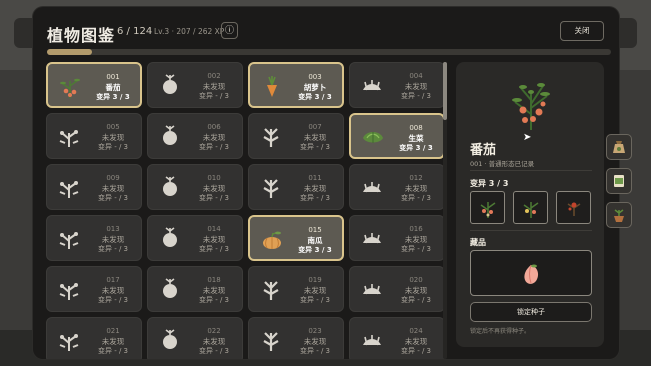 The width and height of the screenshot is (651, 366). I want to click on plant-card-003: 003 胡萝卜 变异 3 / 3, so click(296, 85).